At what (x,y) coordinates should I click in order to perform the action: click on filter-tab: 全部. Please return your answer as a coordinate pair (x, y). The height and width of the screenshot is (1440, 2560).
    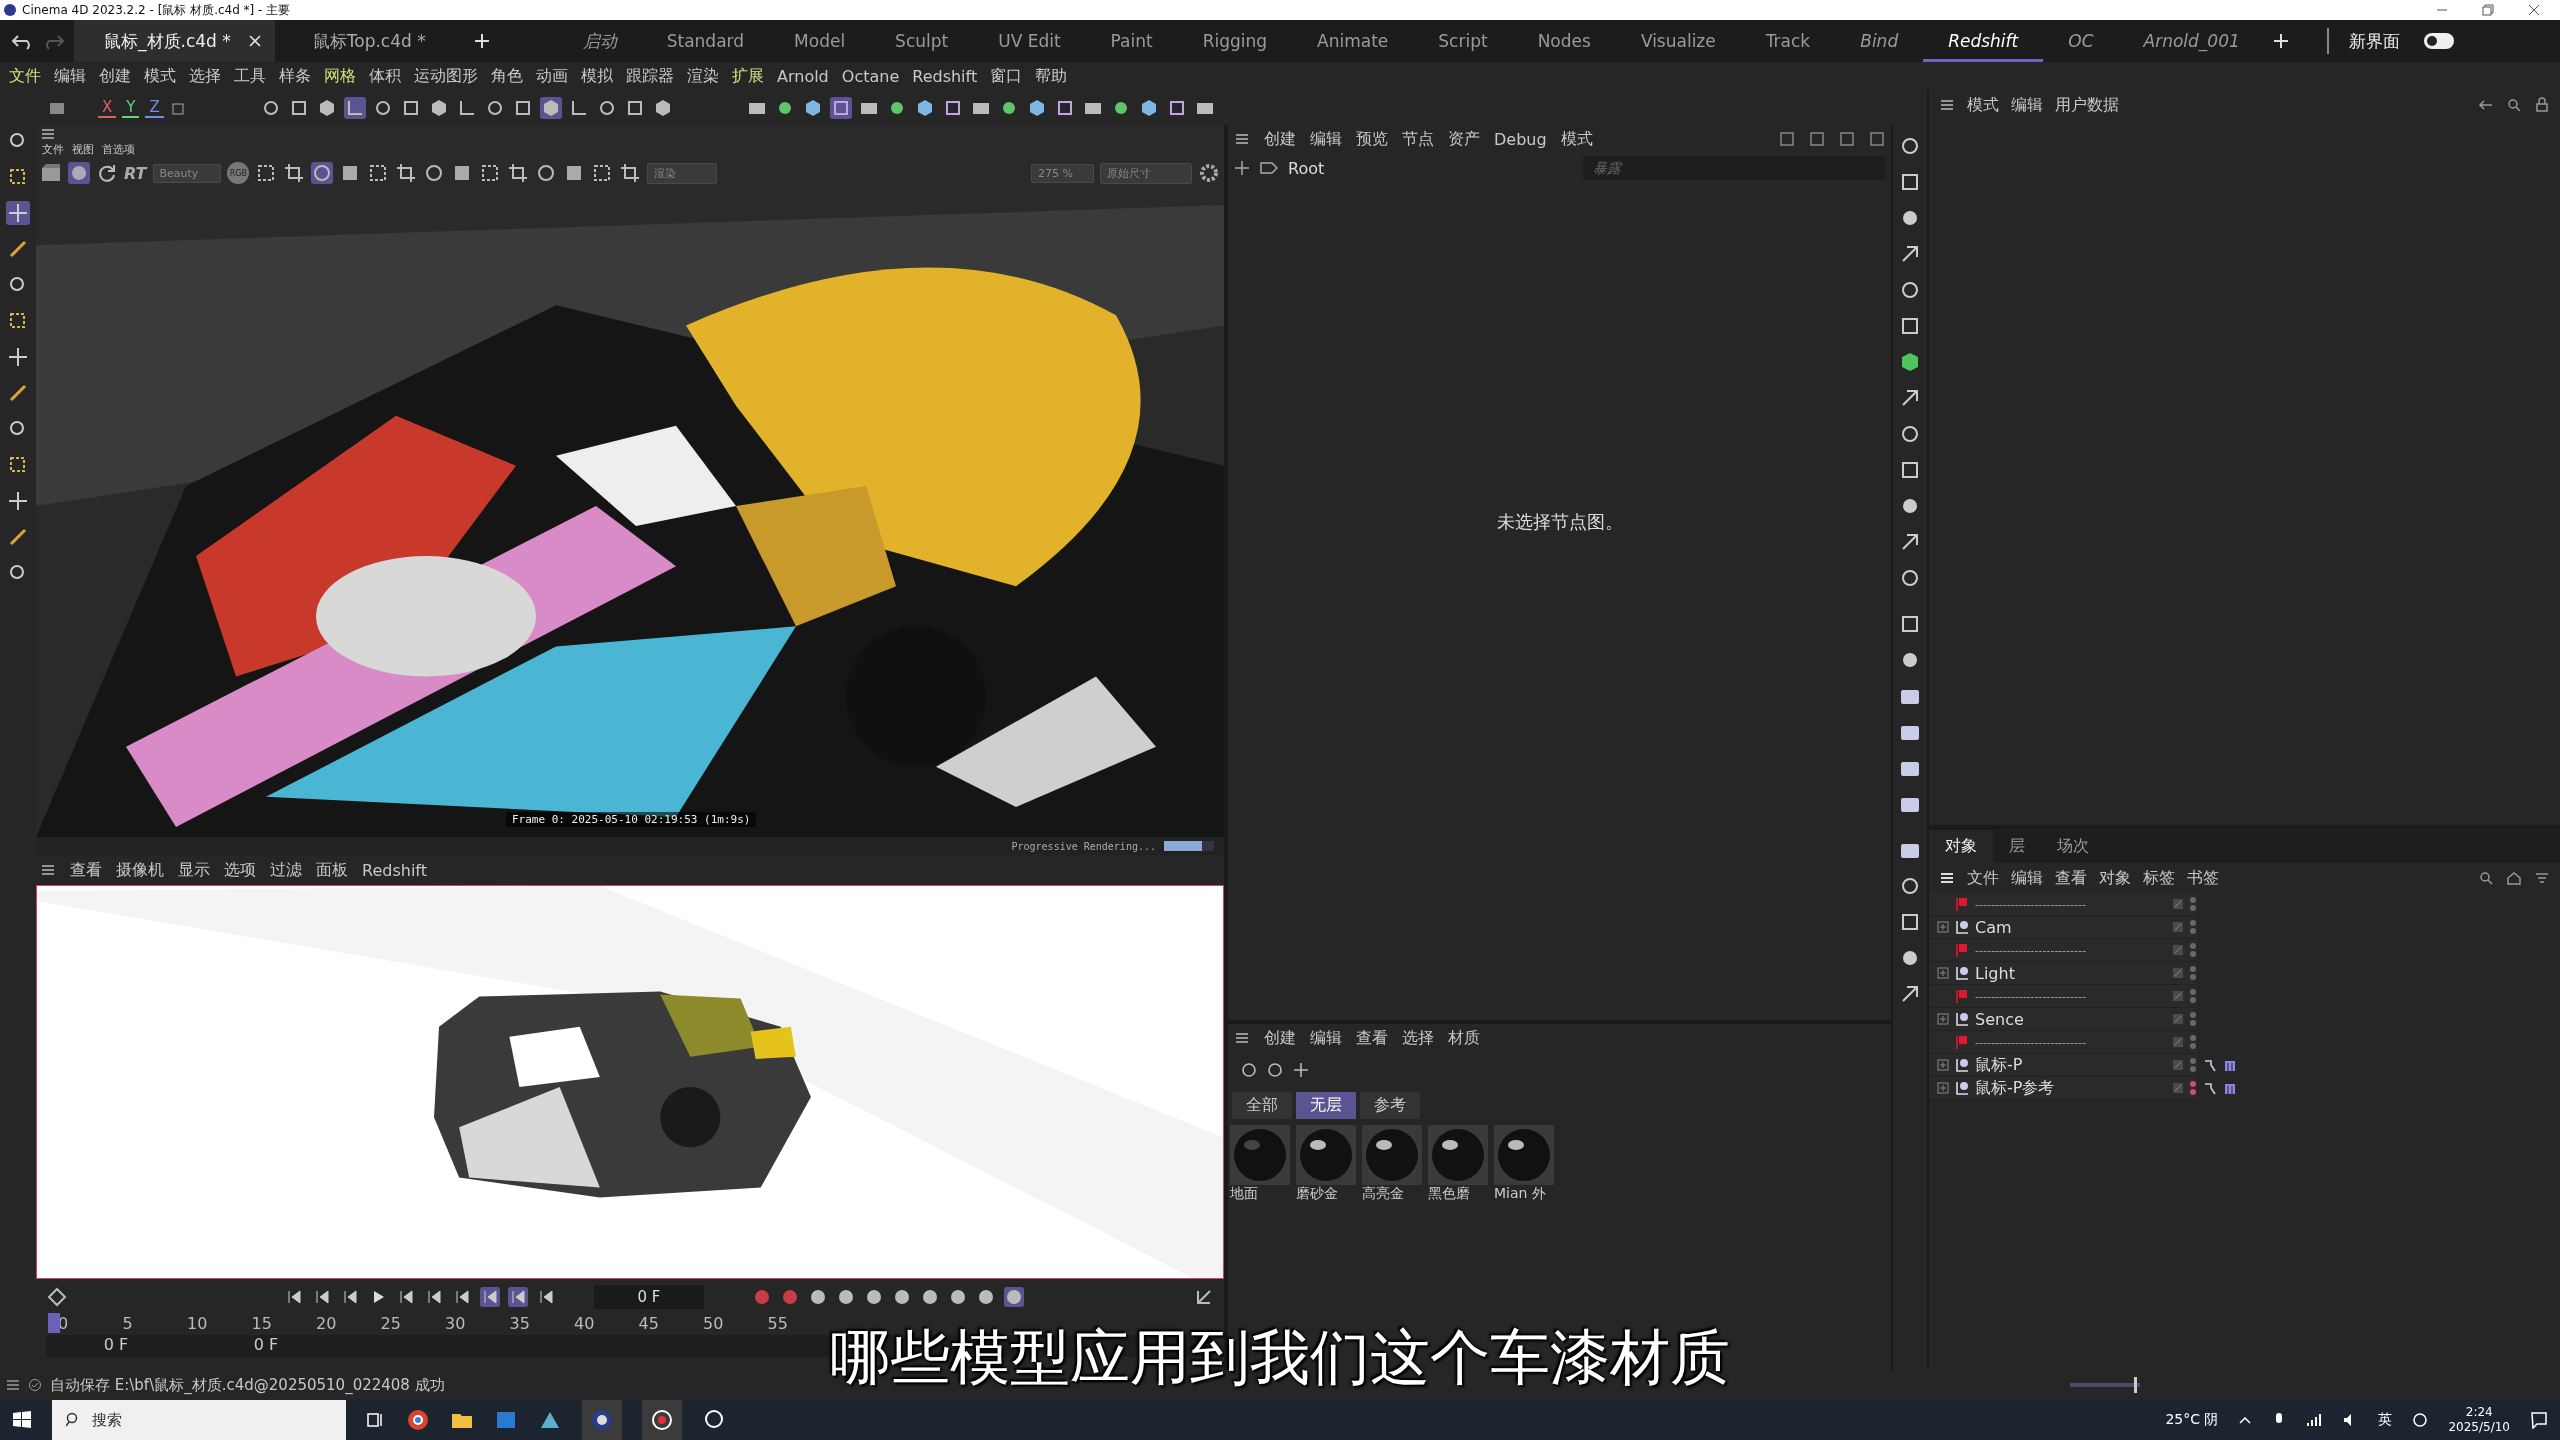
    Looking at the image, I should click on (1262, 1105).